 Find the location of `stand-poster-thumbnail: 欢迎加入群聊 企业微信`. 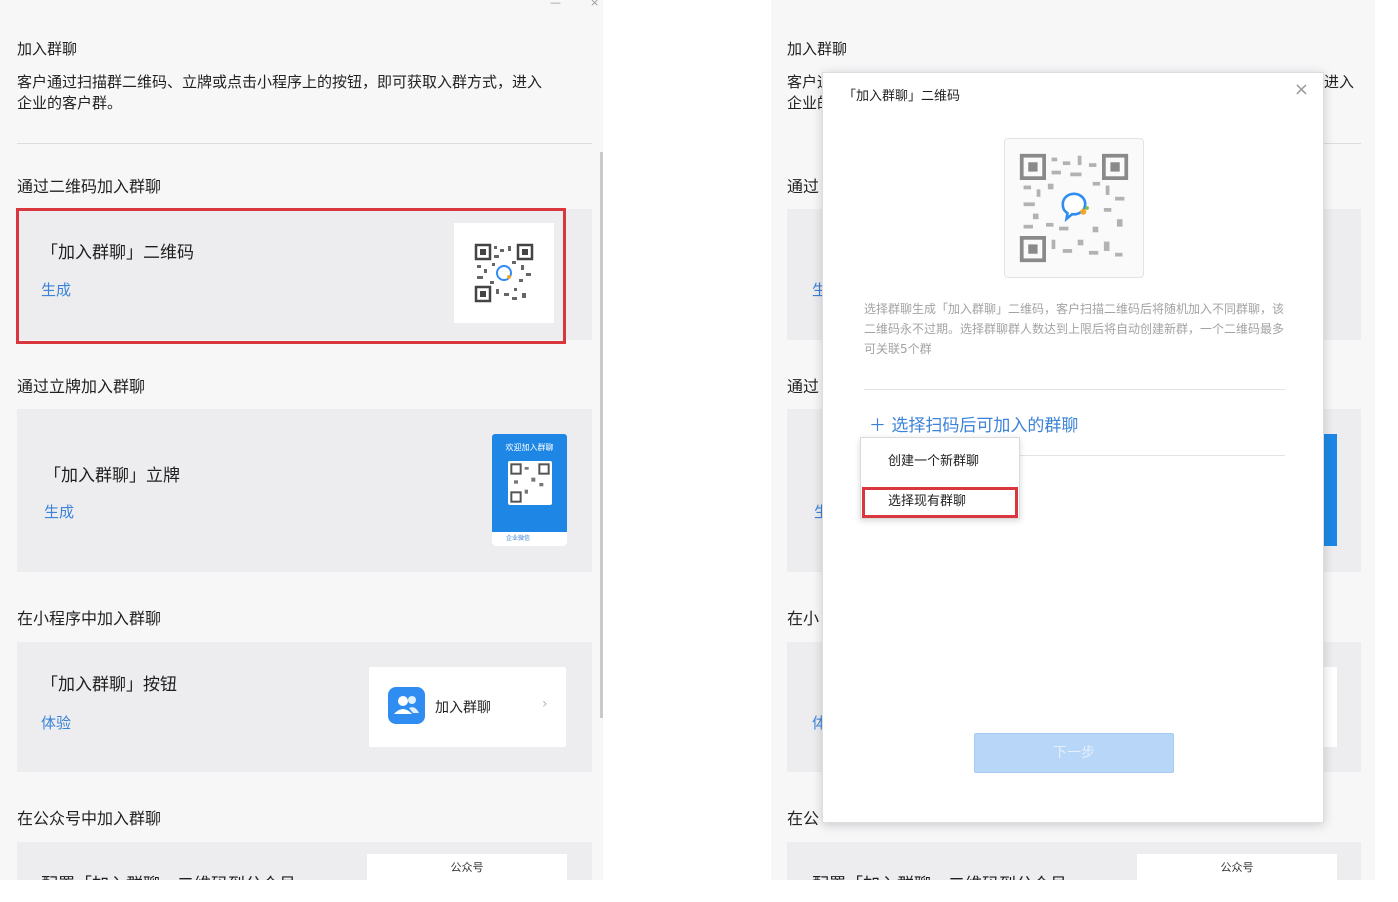

stand-poster-thumbnail: 欢迎加入群聊 企业微信 is located at coordinates (529, 490).